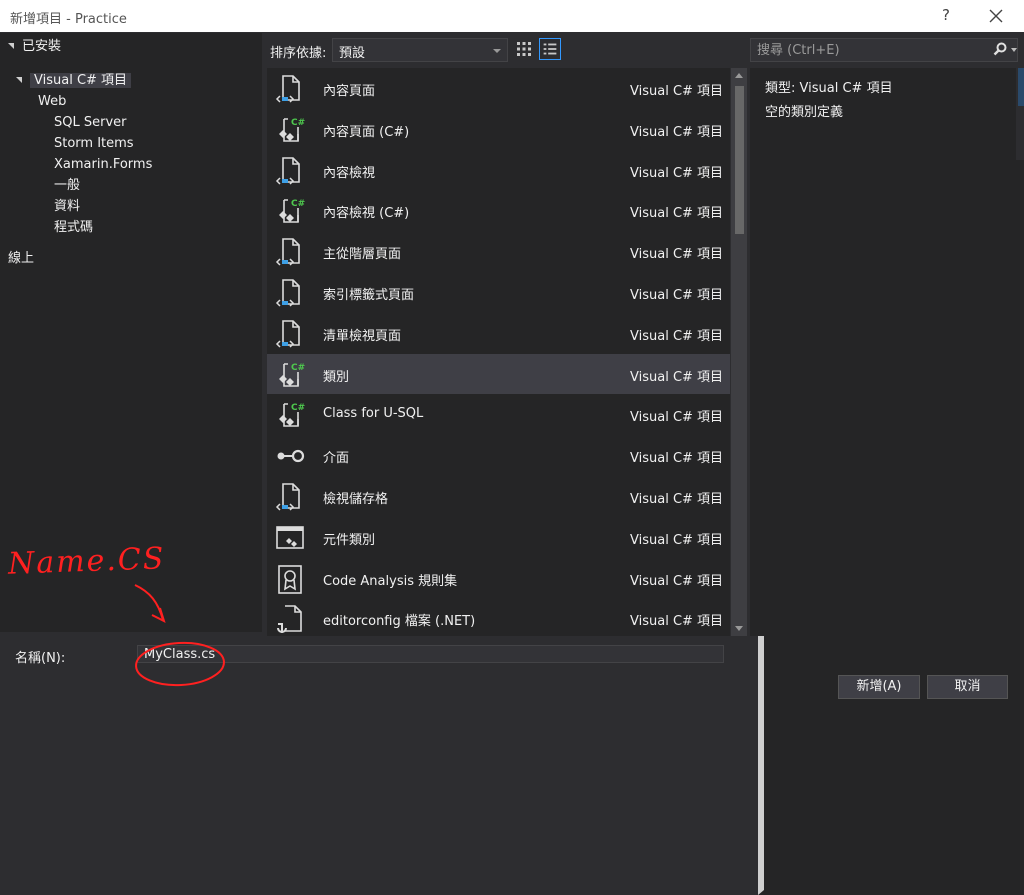 The image size is (1024, 895). I want to click on search-icon, so click(1000, 49).